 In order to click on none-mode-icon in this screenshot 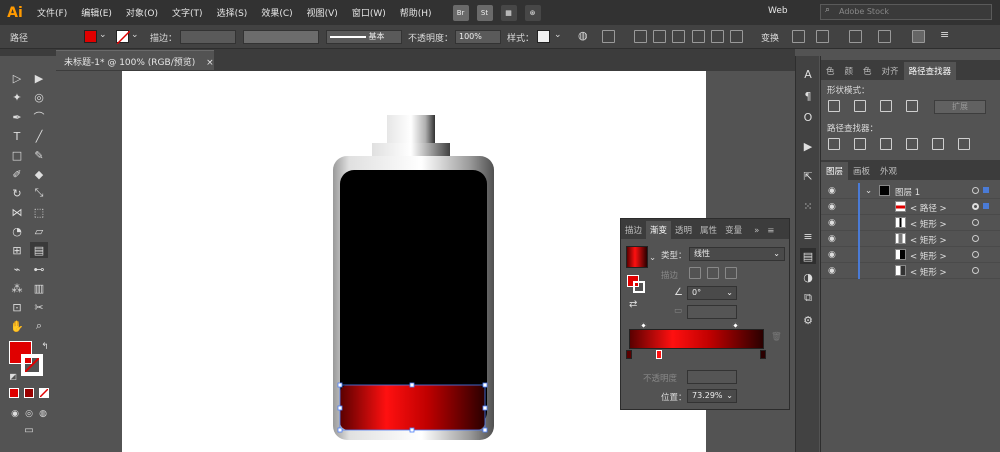, I will do `click(44, 393)`.